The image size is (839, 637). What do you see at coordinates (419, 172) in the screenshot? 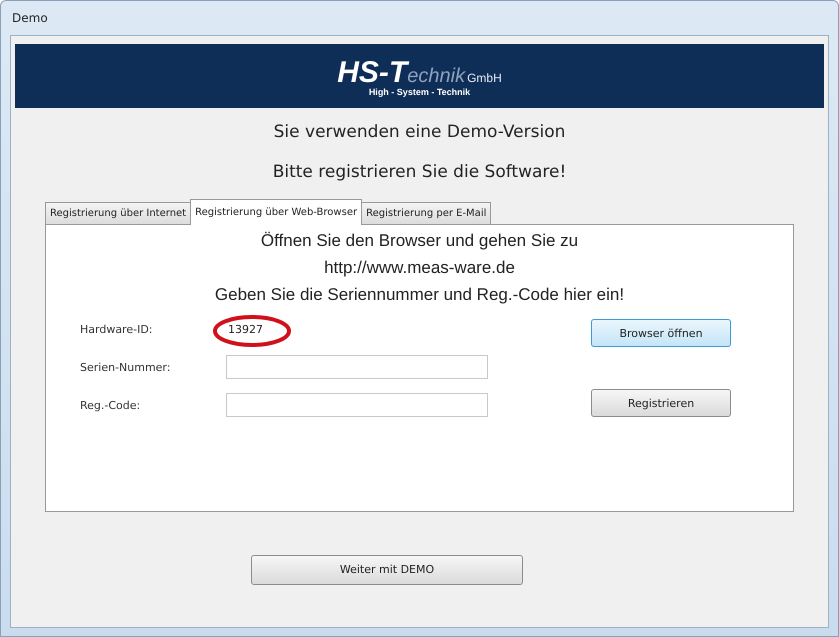
I see `heading: Bitte registrieren Sie die Software!` at bounding box center [419, 172].